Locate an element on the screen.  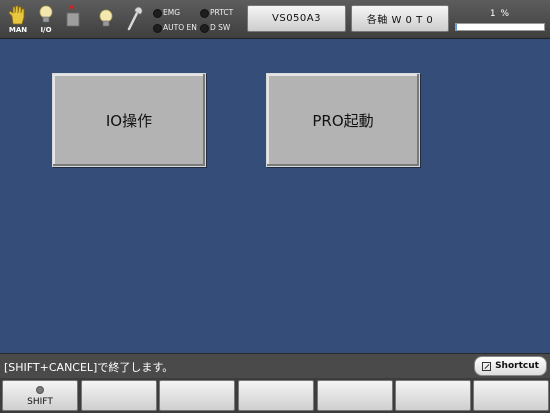
status-message: [SHIFT+CANCEL]で終了します。 is located at coordinates (89, 367).